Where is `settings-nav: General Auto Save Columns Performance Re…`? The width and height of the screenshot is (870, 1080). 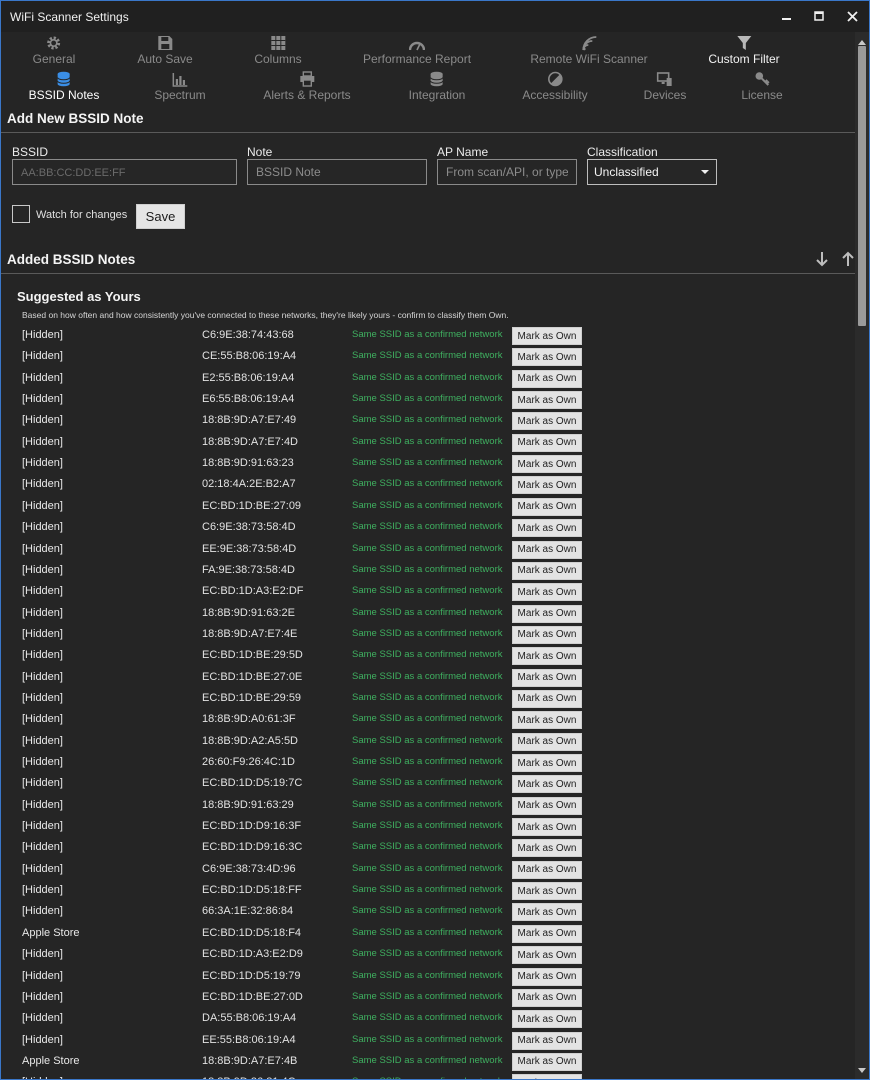 settings-nav: General Auto Save Columns Performance Re… is located at coordinates (428, 69).